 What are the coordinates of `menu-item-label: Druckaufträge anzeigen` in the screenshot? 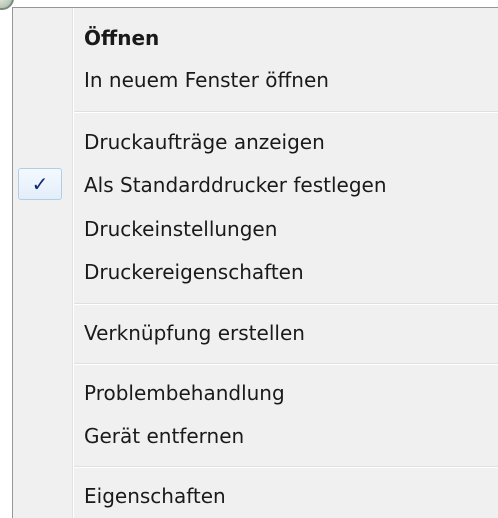 It's located at (204, 142).